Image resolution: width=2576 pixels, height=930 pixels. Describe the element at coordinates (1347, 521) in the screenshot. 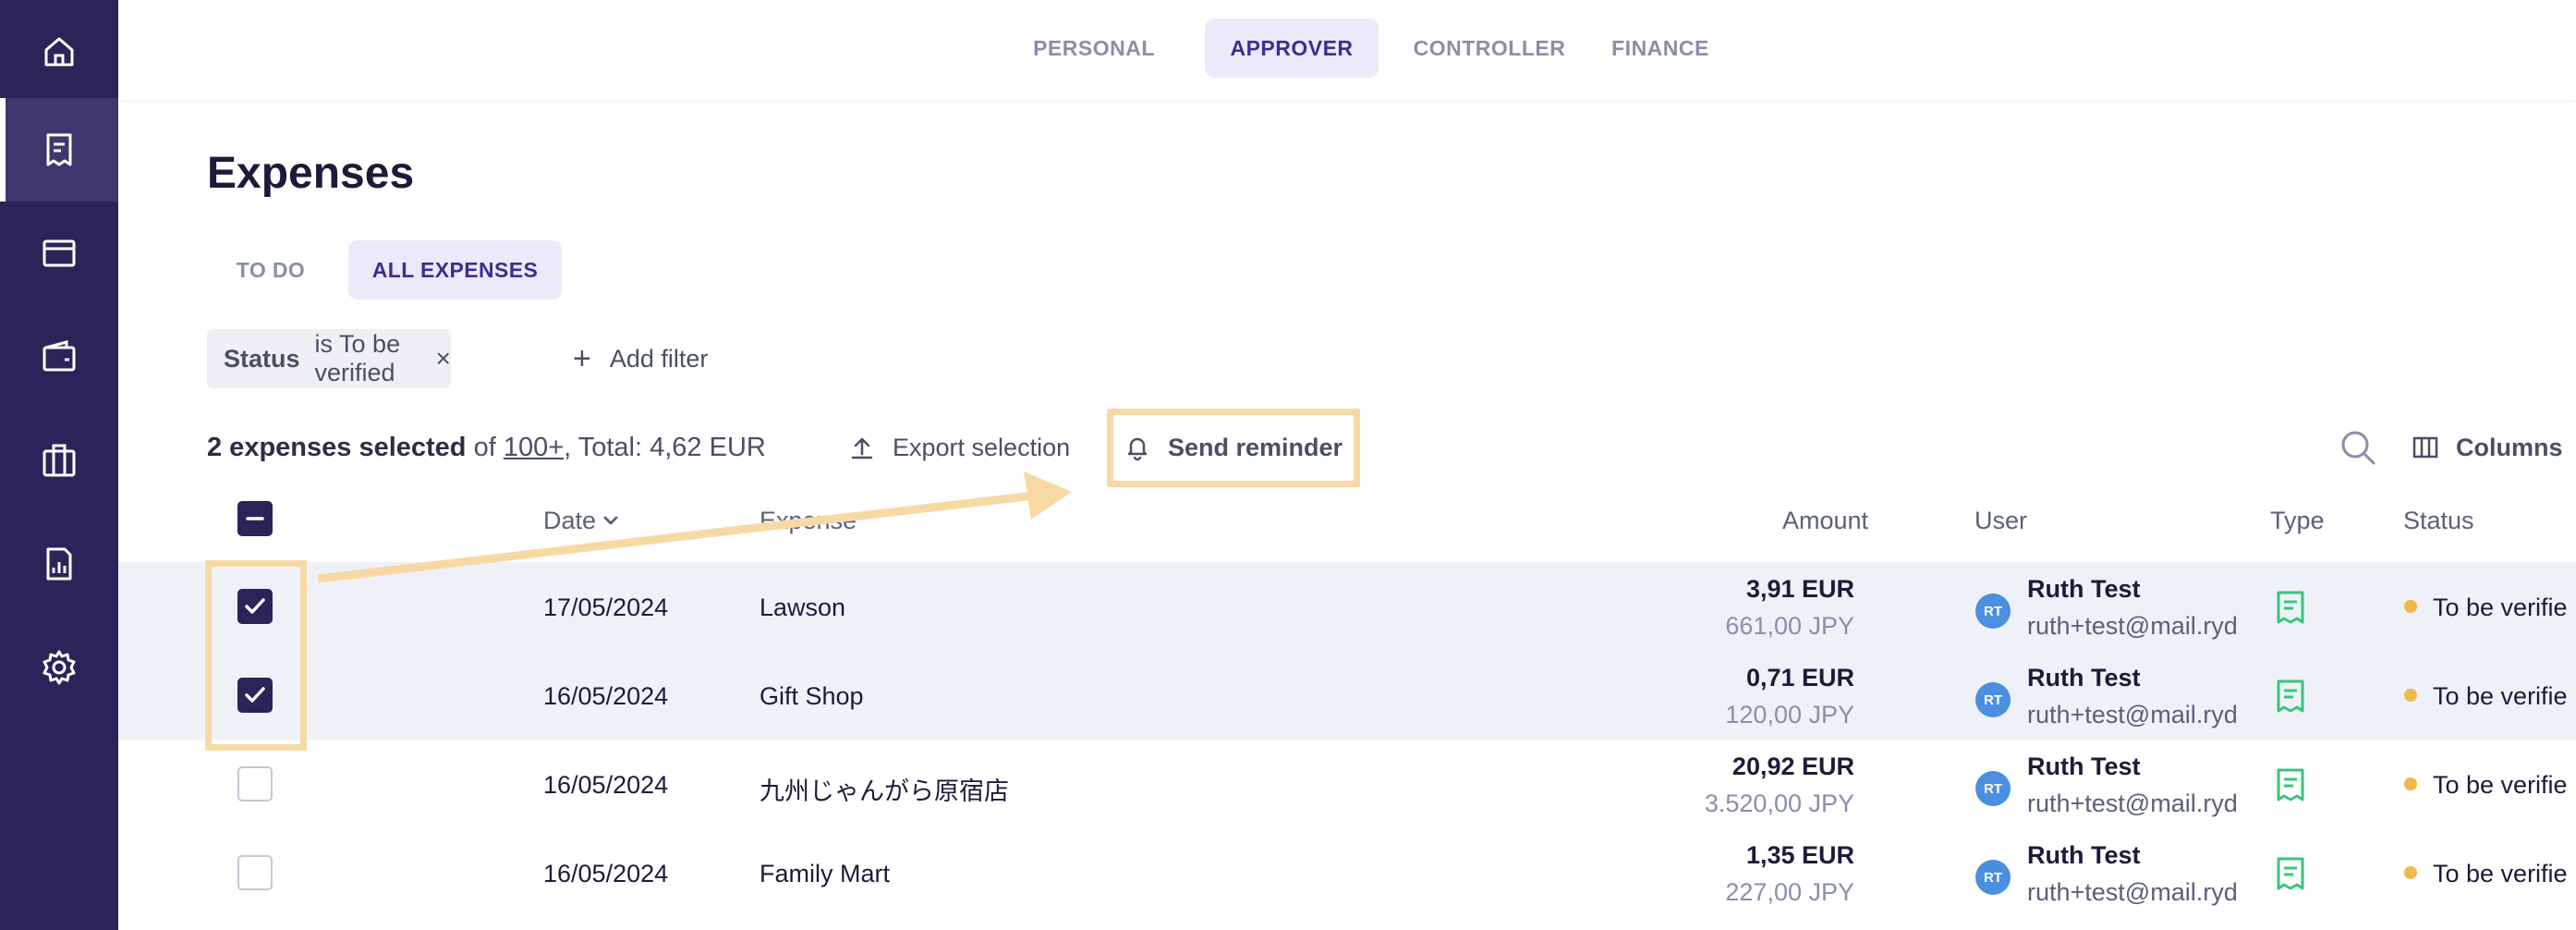

I see `table-header: Date Expense Amount User Type Status` at that location.